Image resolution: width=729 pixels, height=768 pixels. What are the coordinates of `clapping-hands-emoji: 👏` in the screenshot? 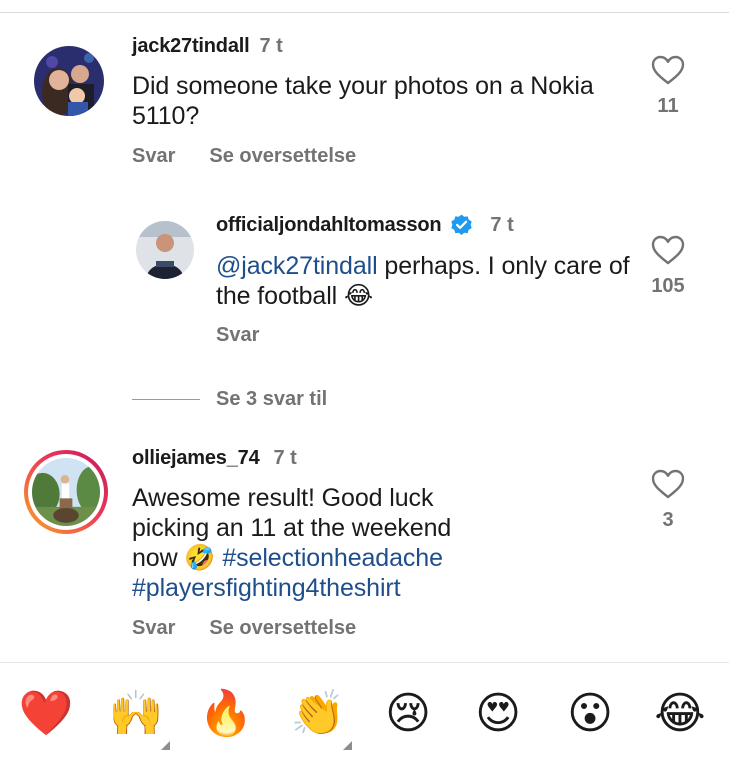 It's located at (318, 713).